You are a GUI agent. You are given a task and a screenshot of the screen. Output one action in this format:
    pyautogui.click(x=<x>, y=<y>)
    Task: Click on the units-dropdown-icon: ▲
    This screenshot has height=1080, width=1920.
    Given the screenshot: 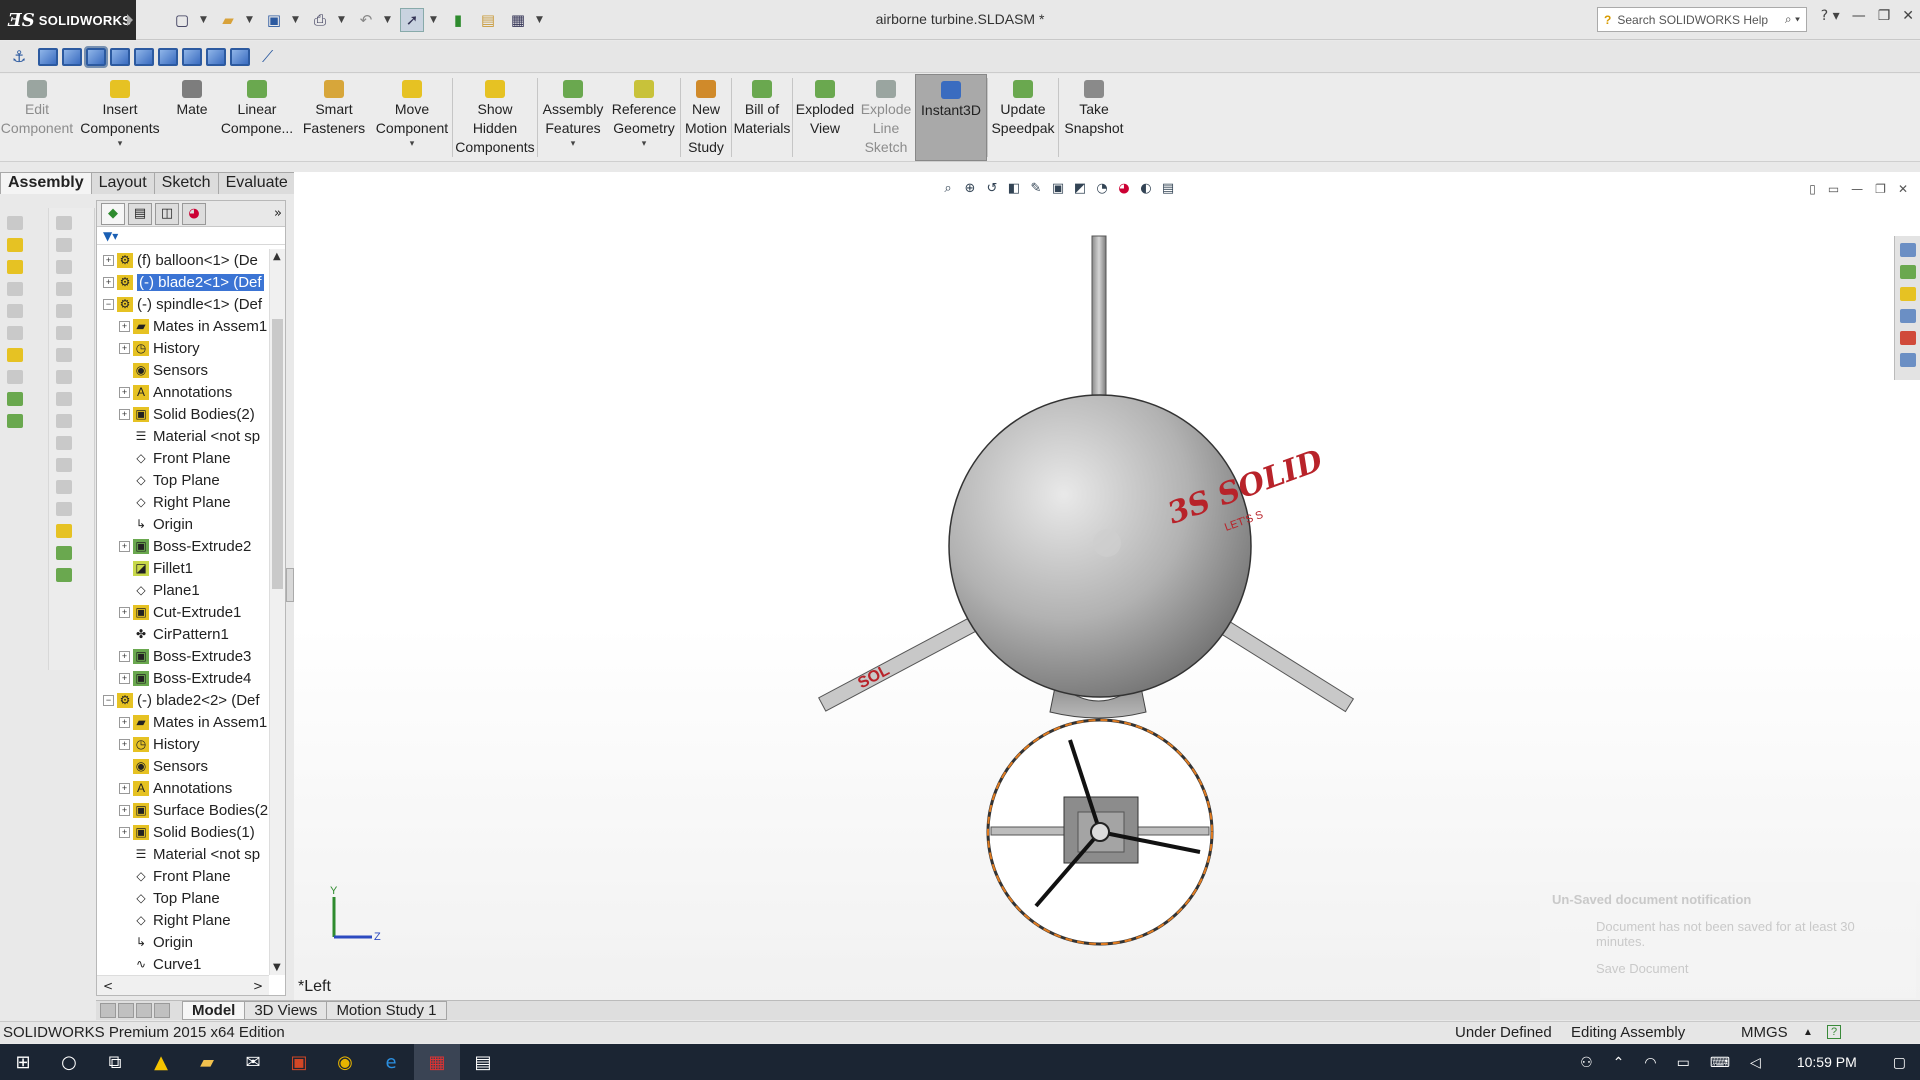 What is the action you would take?
    pyautogui.click(x=1808, y=1032)
    